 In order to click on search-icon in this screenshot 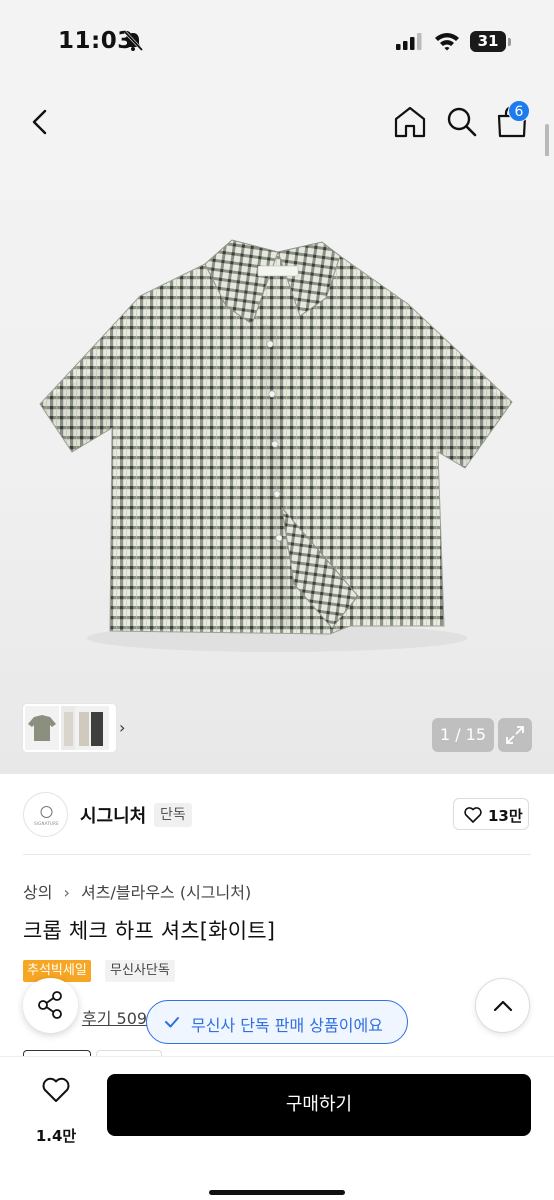, I will do `click(462, 122)`.